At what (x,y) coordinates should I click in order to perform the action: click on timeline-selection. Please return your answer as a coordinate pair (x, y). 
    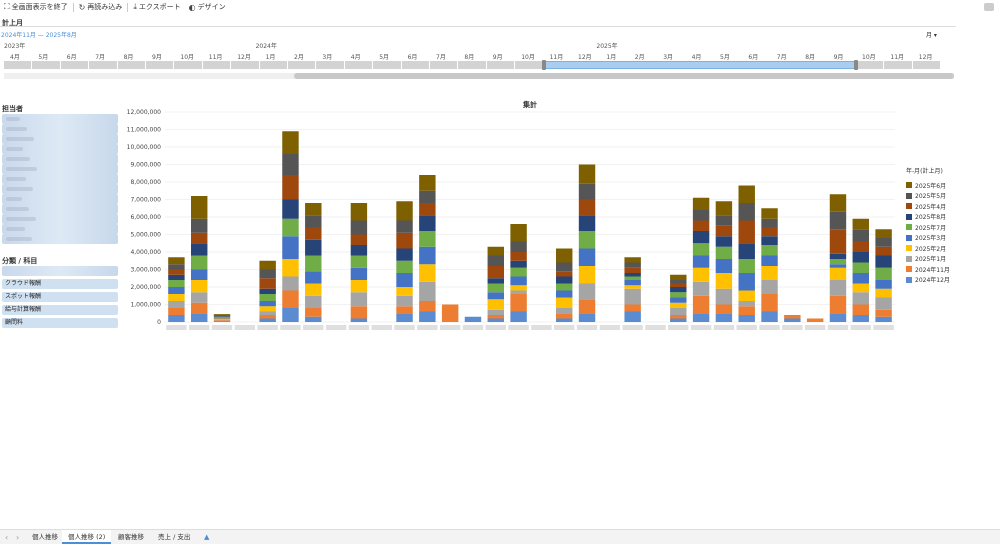
    Looking at the image, I should click on (699, 65).